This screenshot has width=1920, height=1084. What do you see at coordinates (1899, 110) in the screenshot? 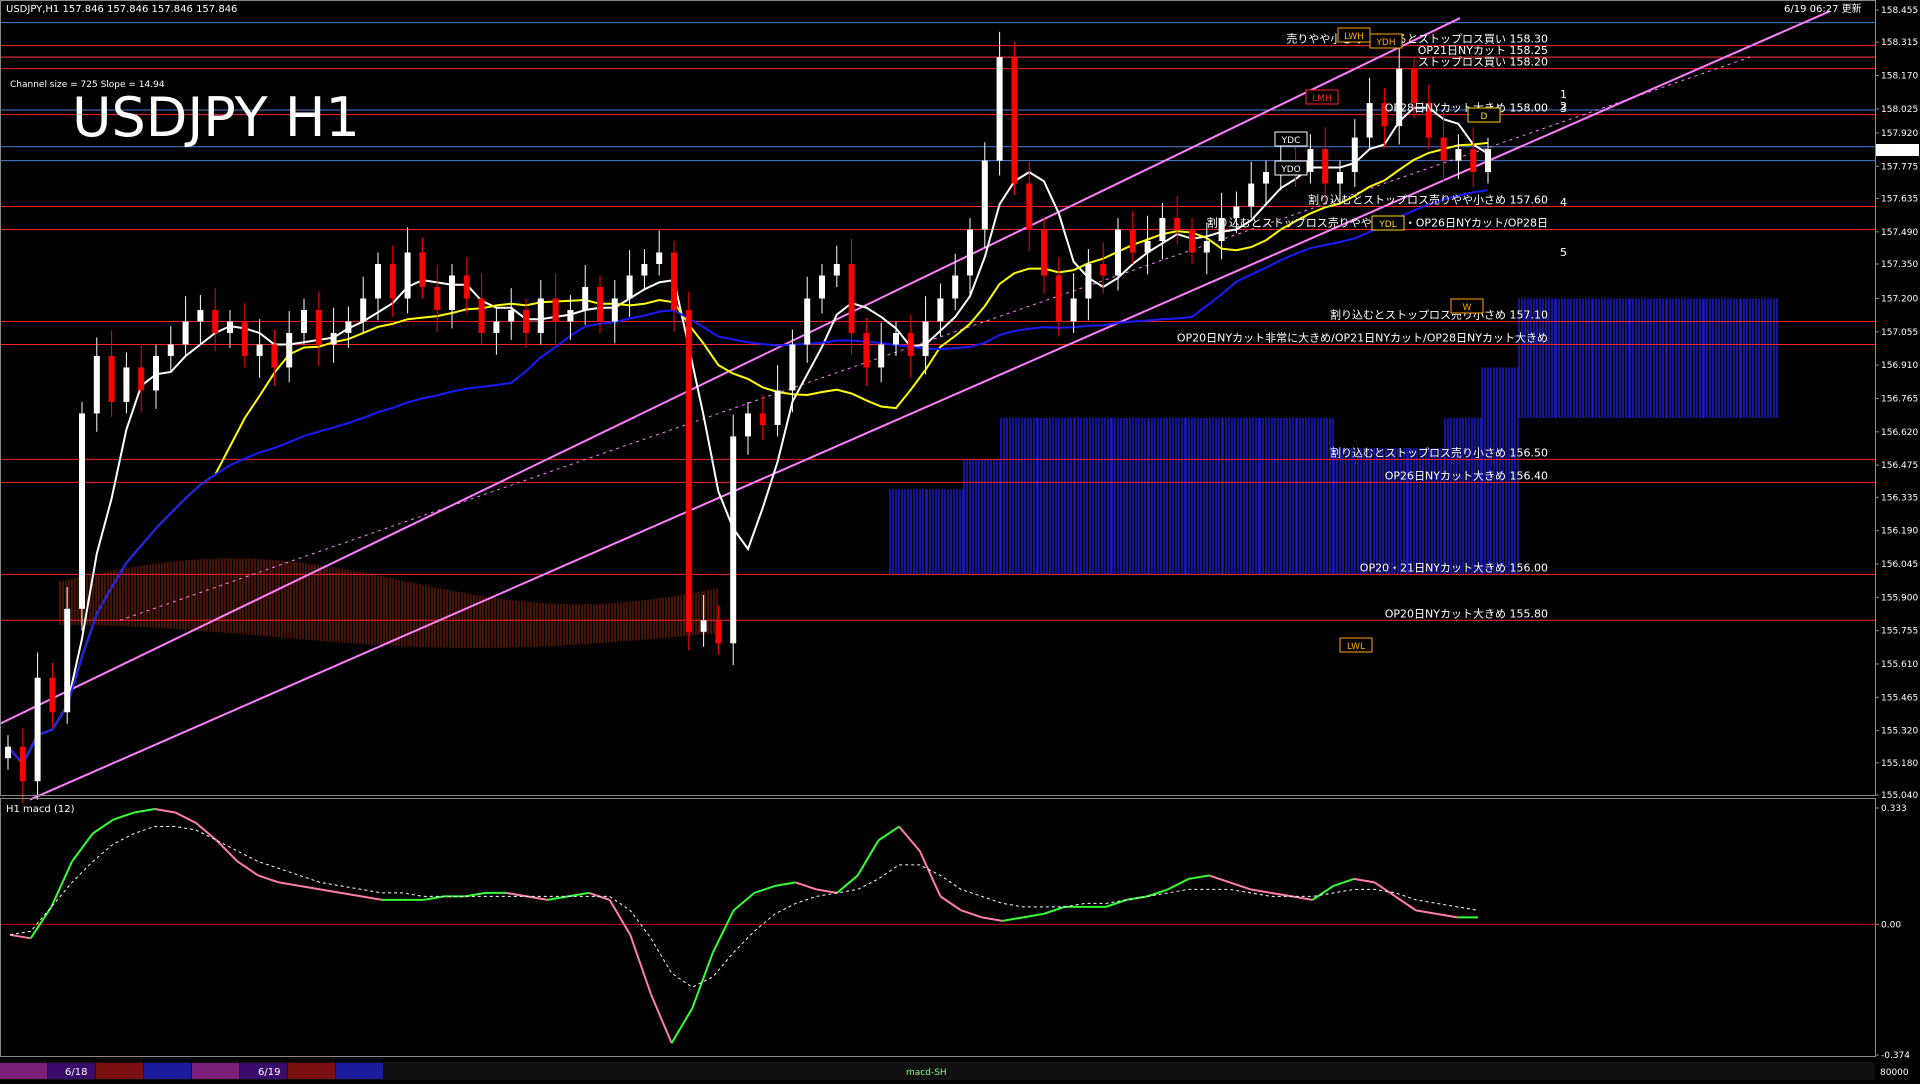
I see `y-tick-label: 158.025` at bounding box center [1899, 110].